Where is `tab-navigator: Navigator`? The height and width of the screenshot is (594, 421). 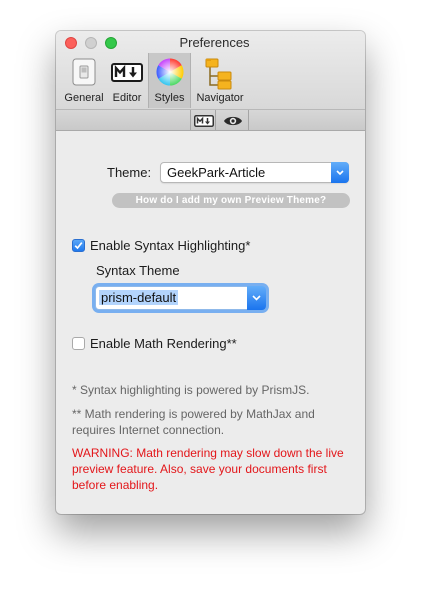 tab-navigator: Navigator is located at coordinates (220, 80).